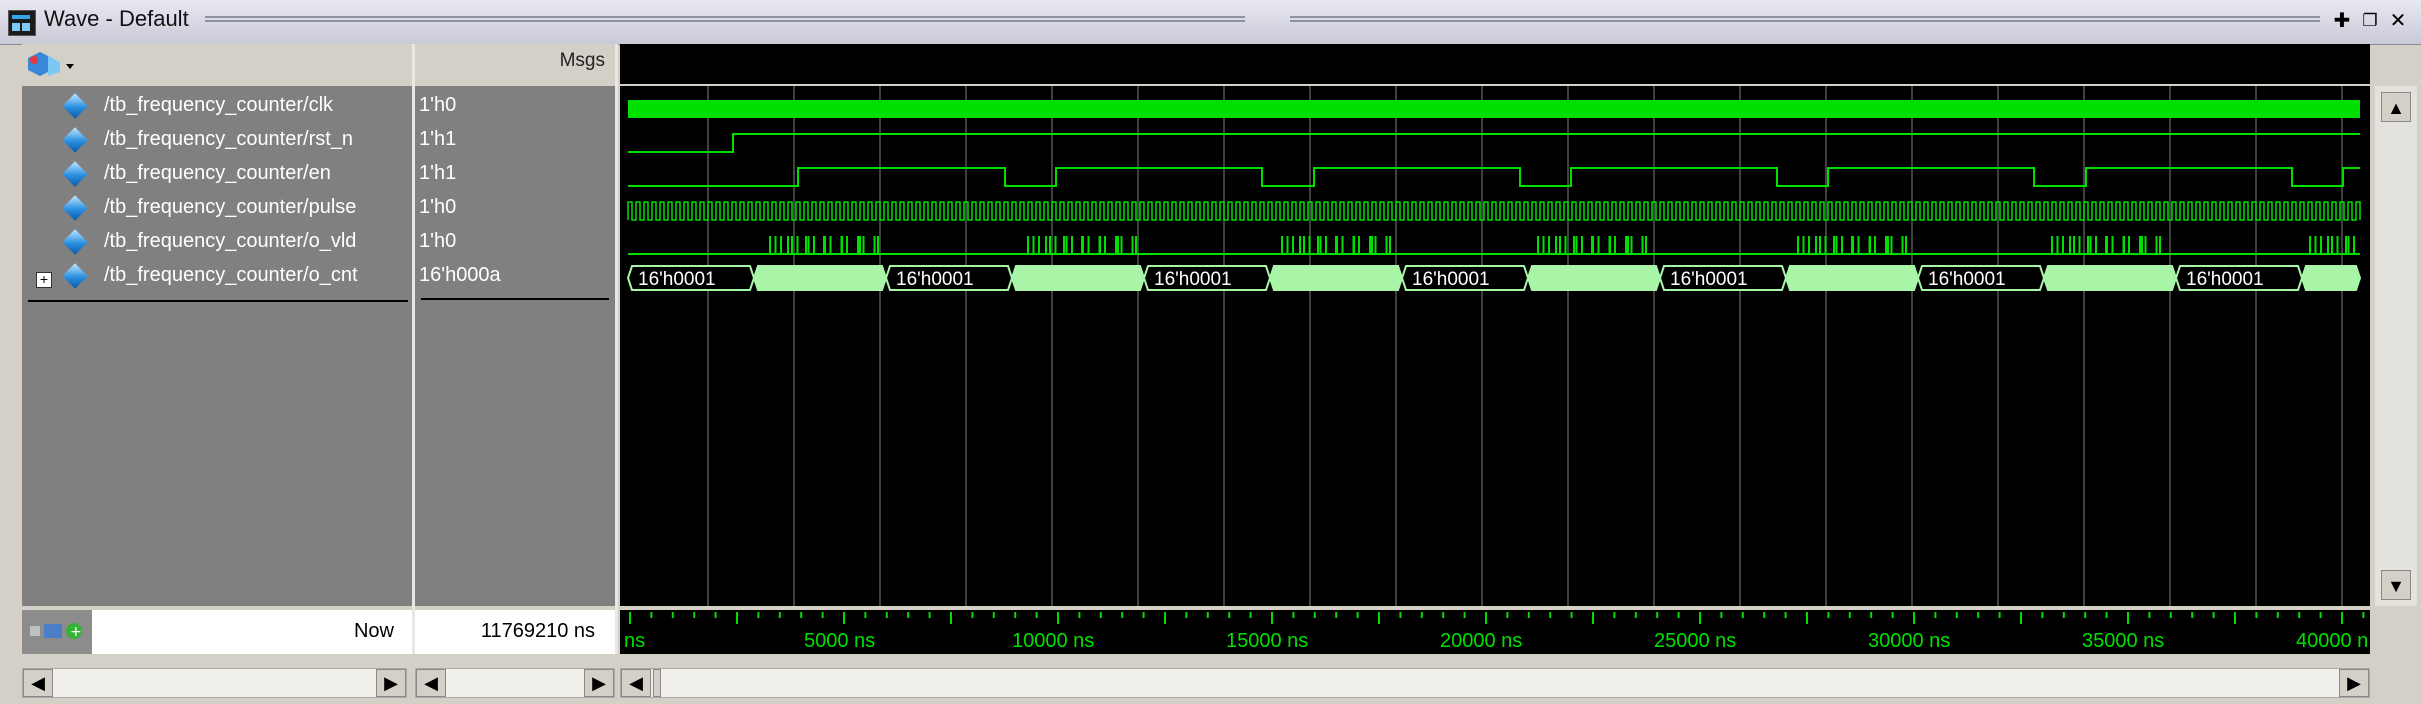 The image size is (2421, 704). Describe the element at coordinates (1494, 109) in the screenshot. I see `clk-waveform` at that location.